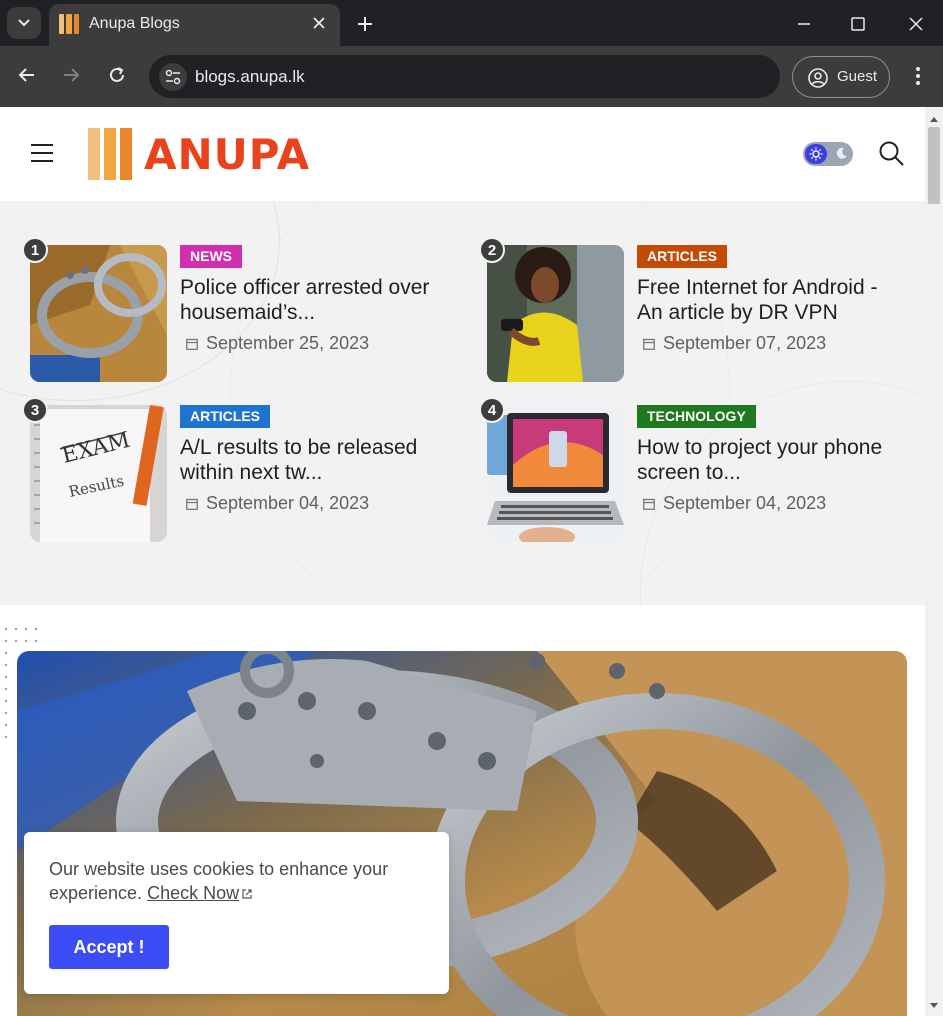  Describe the element at coordinates (934, 1006) in the screenshot. I see `scroll-down-arrow-icon` at that location.